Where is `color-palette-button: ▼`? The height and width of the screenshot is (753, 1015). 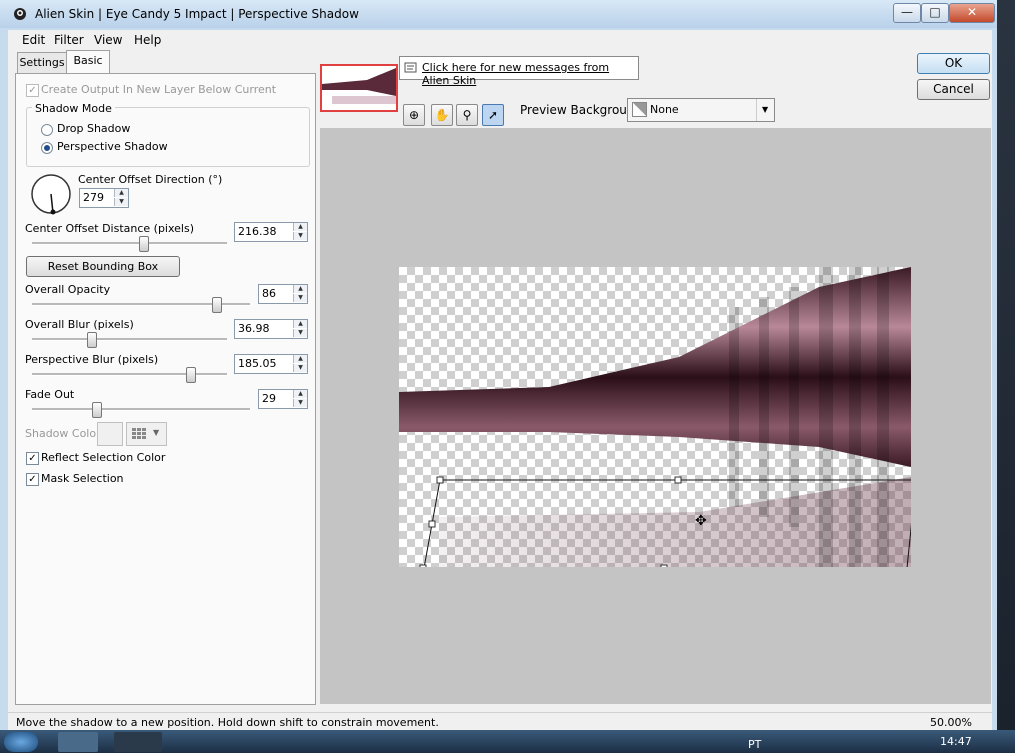
color-palette-button: ▼ is located at coordinates (146, 434).